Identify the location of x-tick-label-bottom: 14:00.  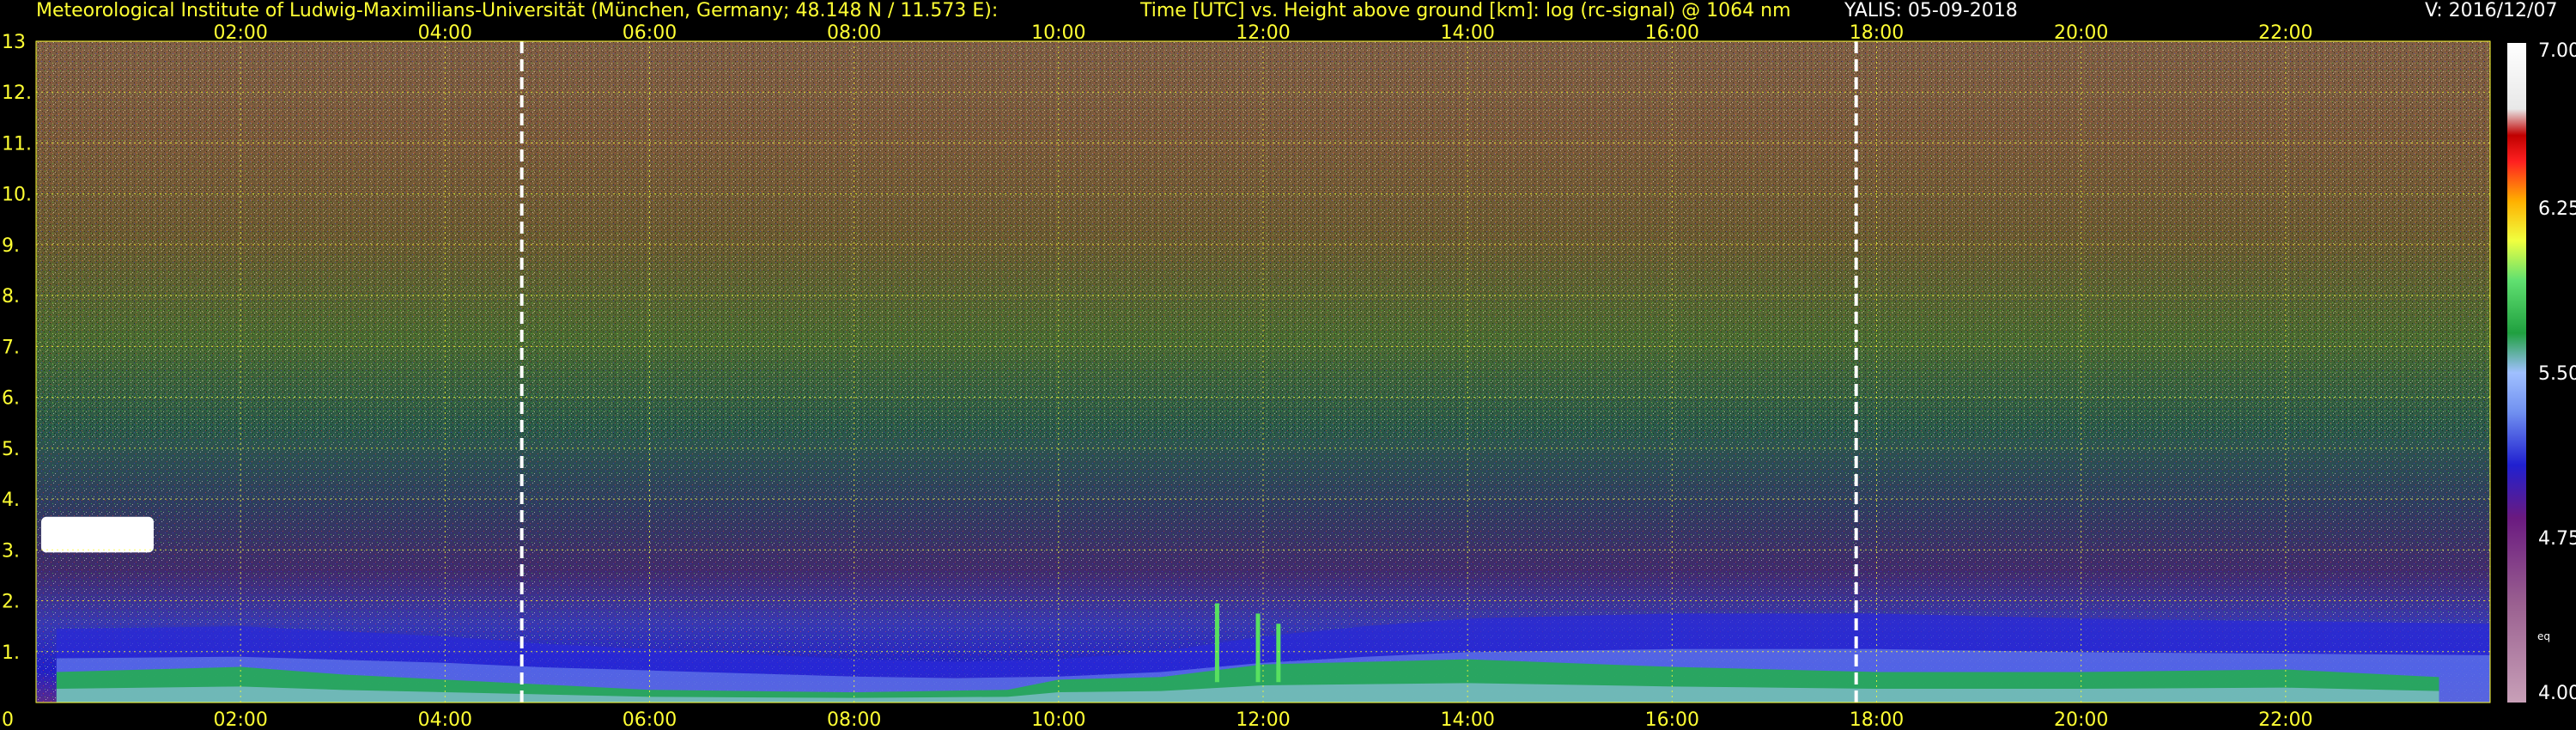
(1467, 719).